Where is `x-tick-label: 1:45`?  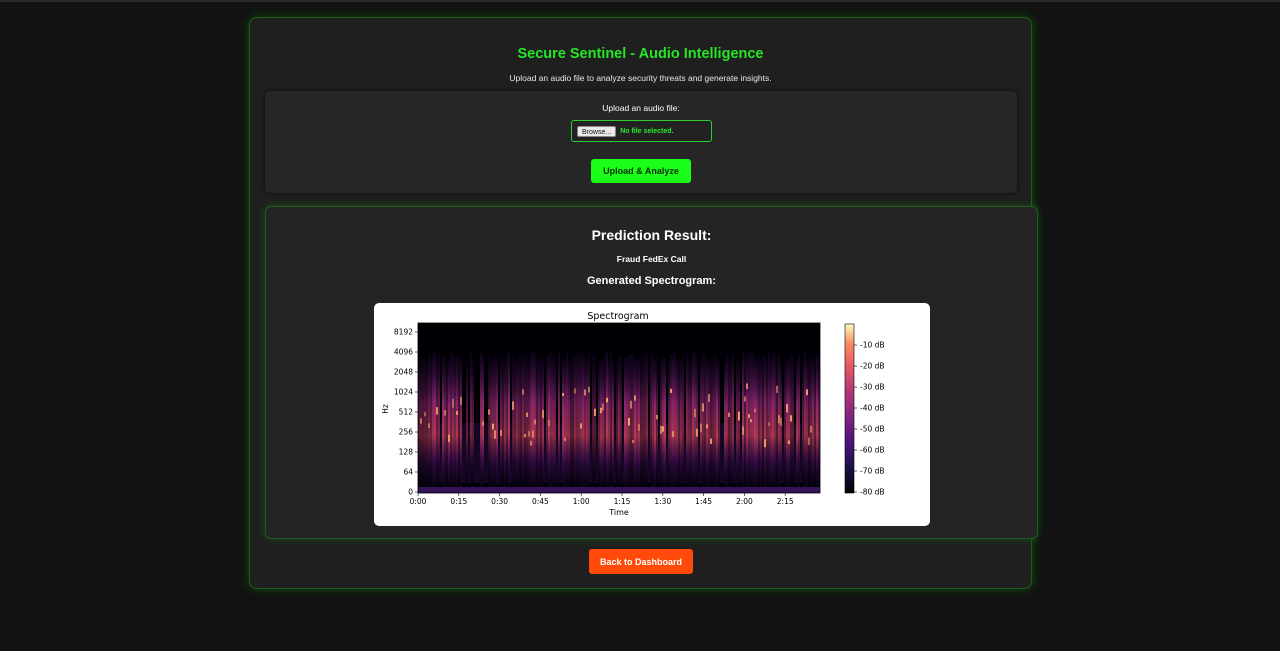 x-tick-label: 1:45 is located at coordinates (703, 501).